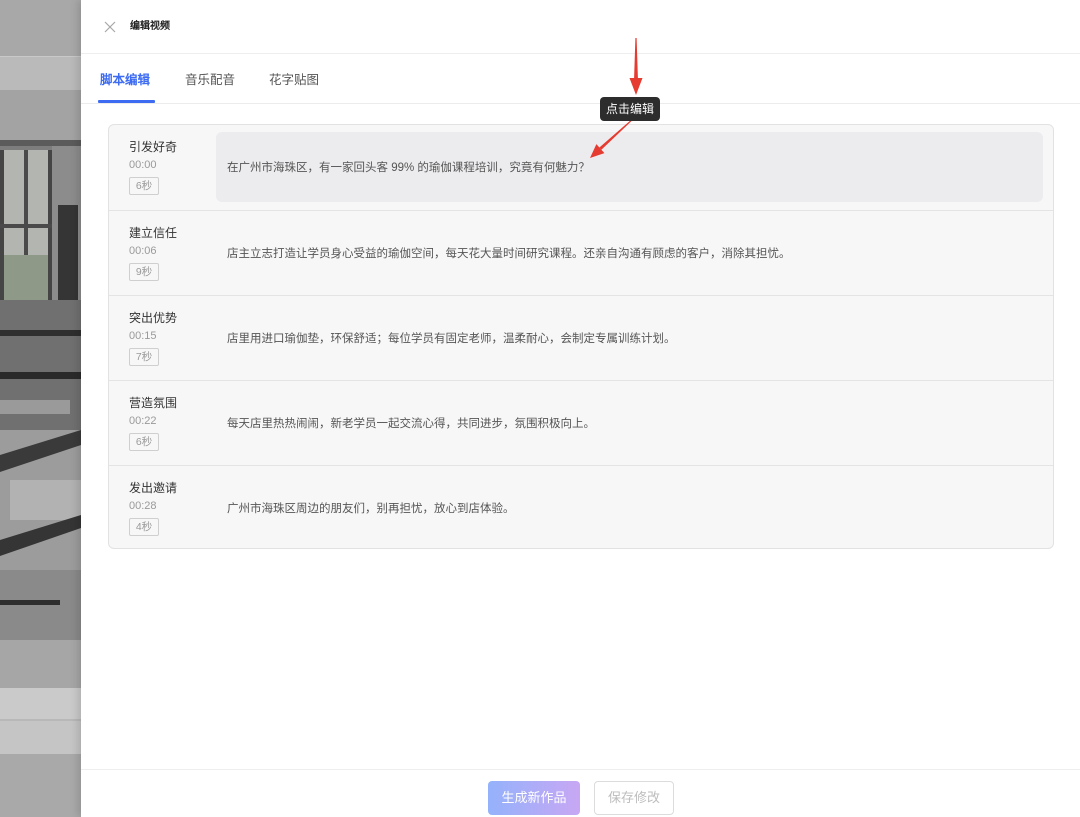  Describe the element at coordinates (143, 336) in the screenshot. I see `segment-start-time: 00:15` at that location.